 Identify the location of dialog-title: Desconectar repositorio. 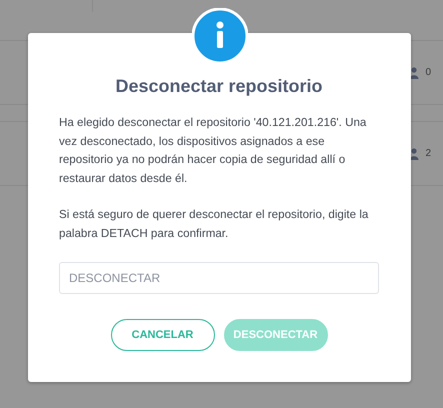
(219, 86).